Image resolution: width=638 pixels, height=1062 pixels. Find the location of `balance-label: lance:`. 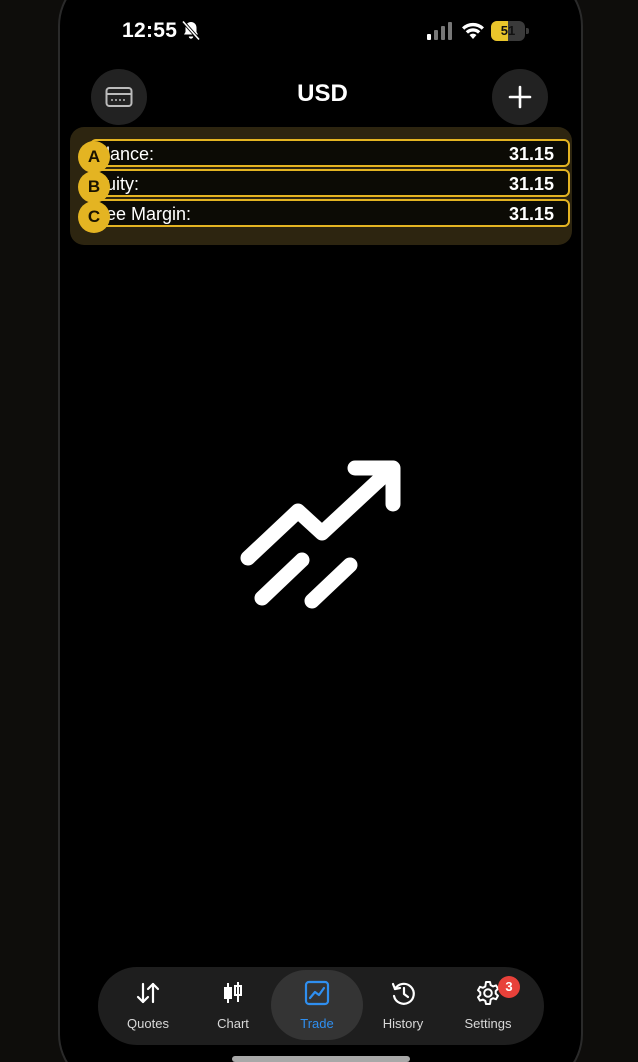

balance-label: lance: is located at coordinates (130, 154).